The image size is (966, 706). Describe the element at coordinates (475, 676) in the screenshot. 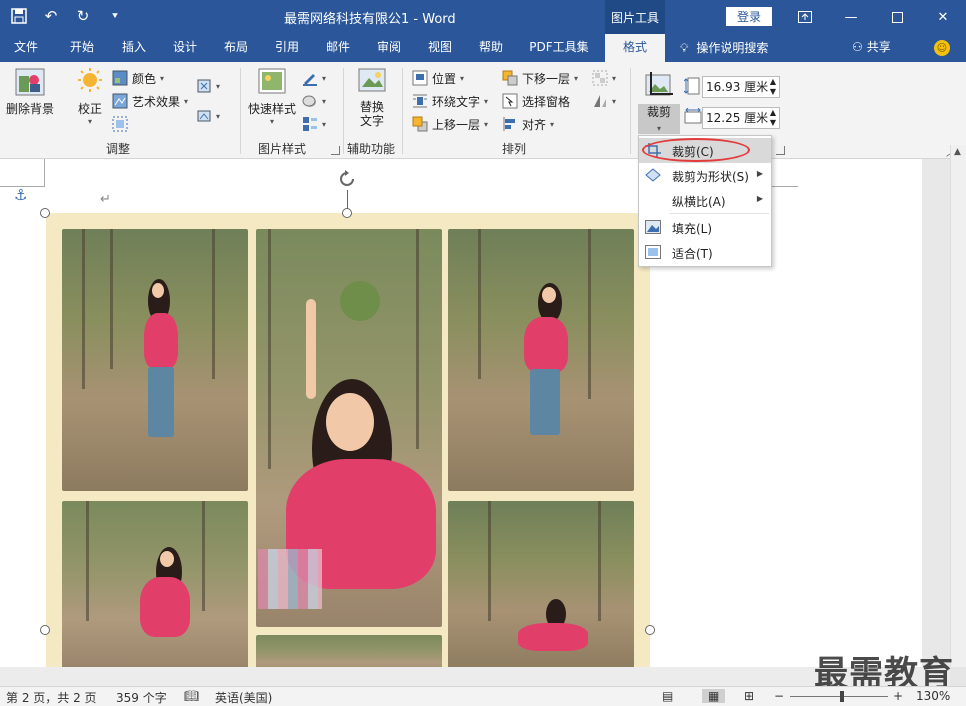

I see `horizontal-scrollbar` at that location.